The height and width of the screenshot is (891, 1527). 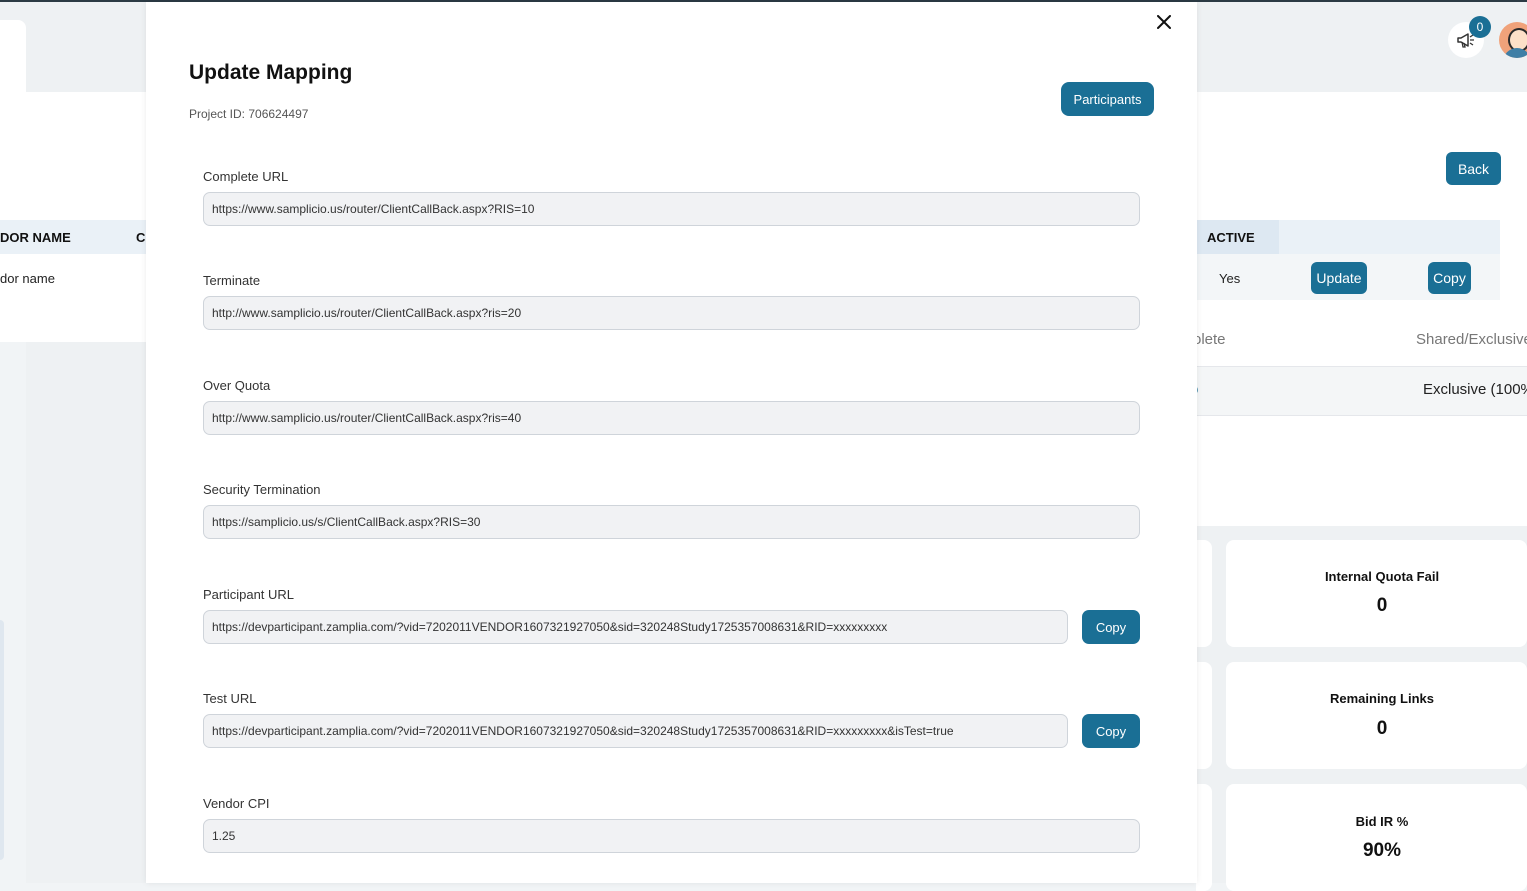 I want to click on stat-title: Bid IR %, so click(x=1382, y=821).